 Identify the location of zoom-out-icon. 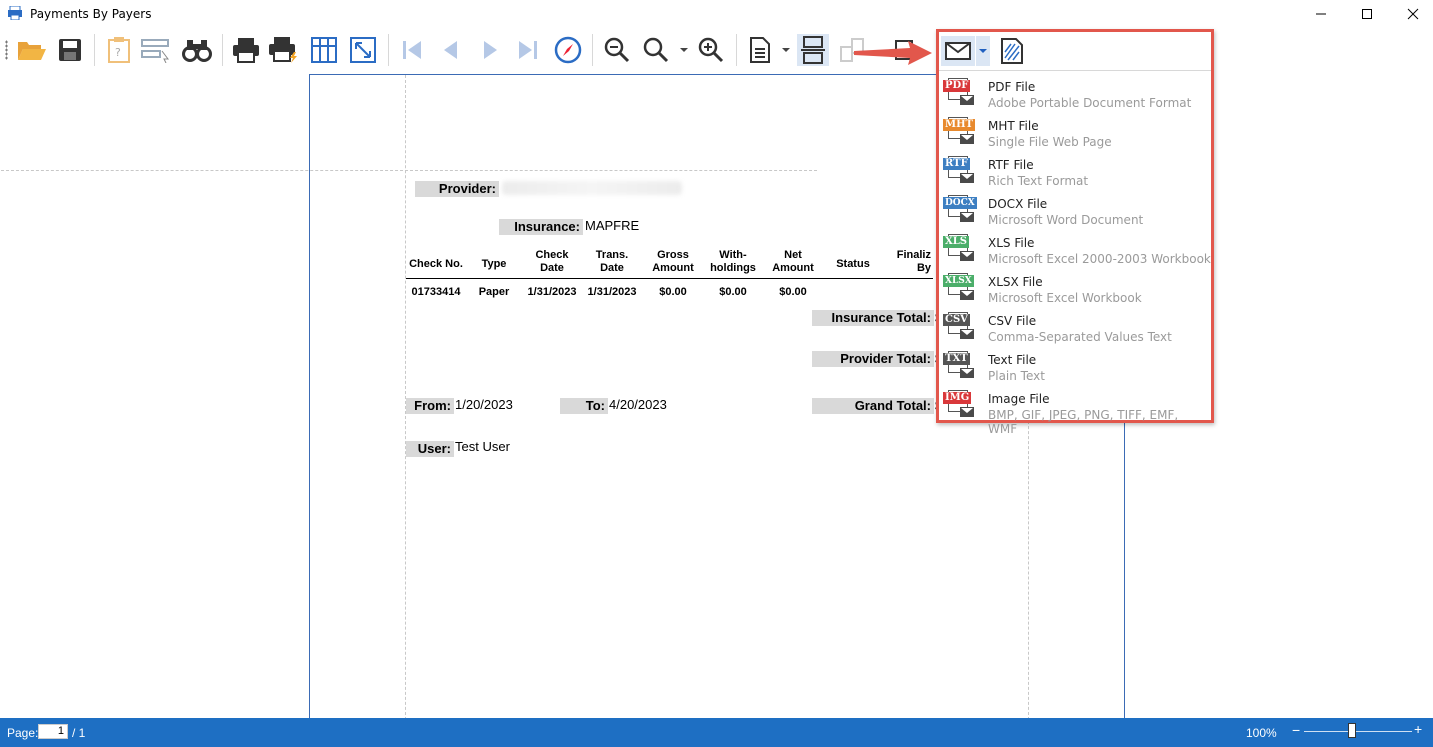
(617, 50).